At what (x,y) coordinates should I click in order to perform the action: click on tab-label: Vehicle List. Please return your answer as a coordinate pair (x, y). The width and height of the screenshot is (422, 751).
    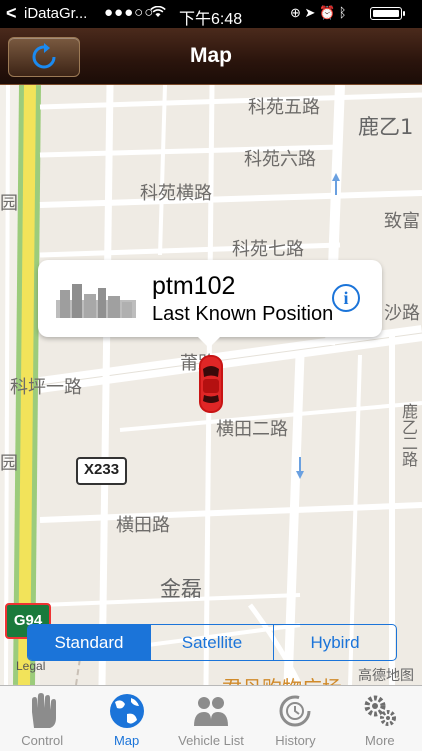
    Looking at the image, I should click on (211, 740).